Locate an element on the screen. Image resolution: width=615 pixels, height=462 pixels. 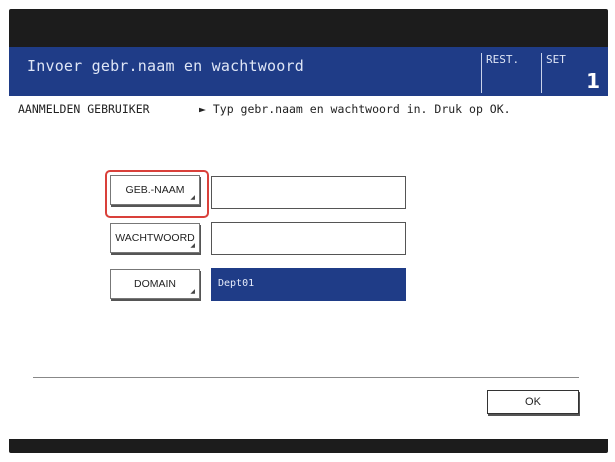
ok-button: OK is located at coordinates (533, 402).